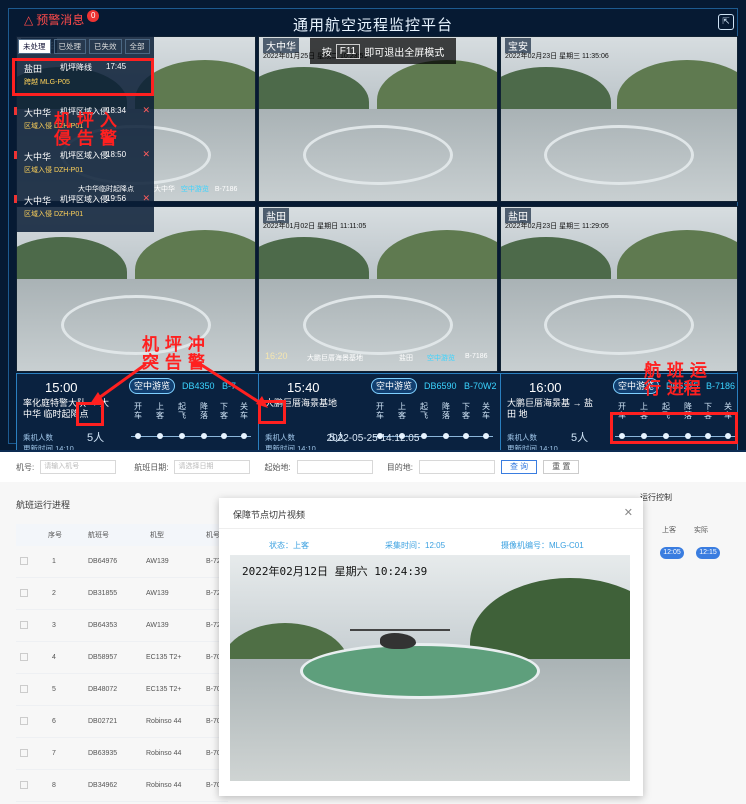  I want to click on table-cell: EC135 T2+, so click(164, 657).